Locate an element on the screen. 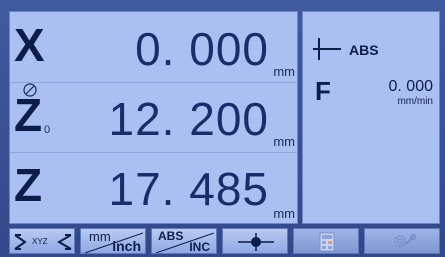 The image size is (445, 257). axis-label-z: Z is located at coordinates (28, 185).